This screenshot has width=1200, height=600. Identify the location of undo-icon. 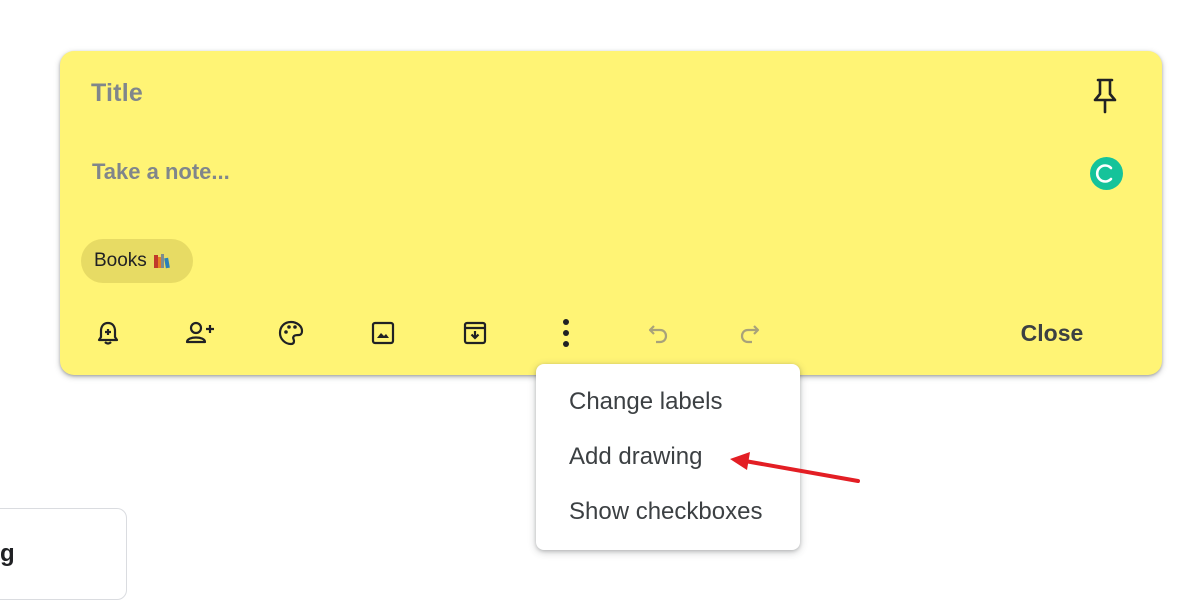
(658, 334).